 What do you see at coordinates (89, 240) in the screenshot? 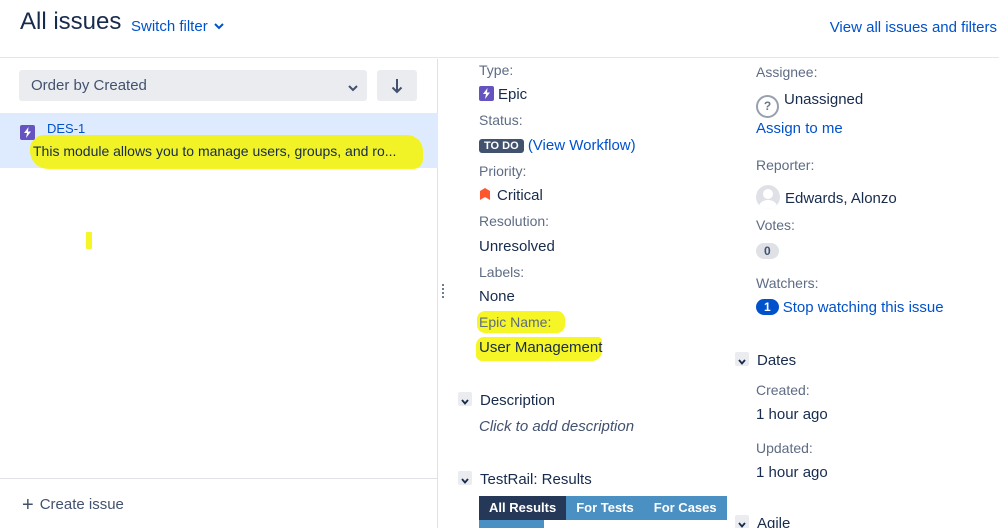
I see `highlight-mark` at bounding box center [89, 240].